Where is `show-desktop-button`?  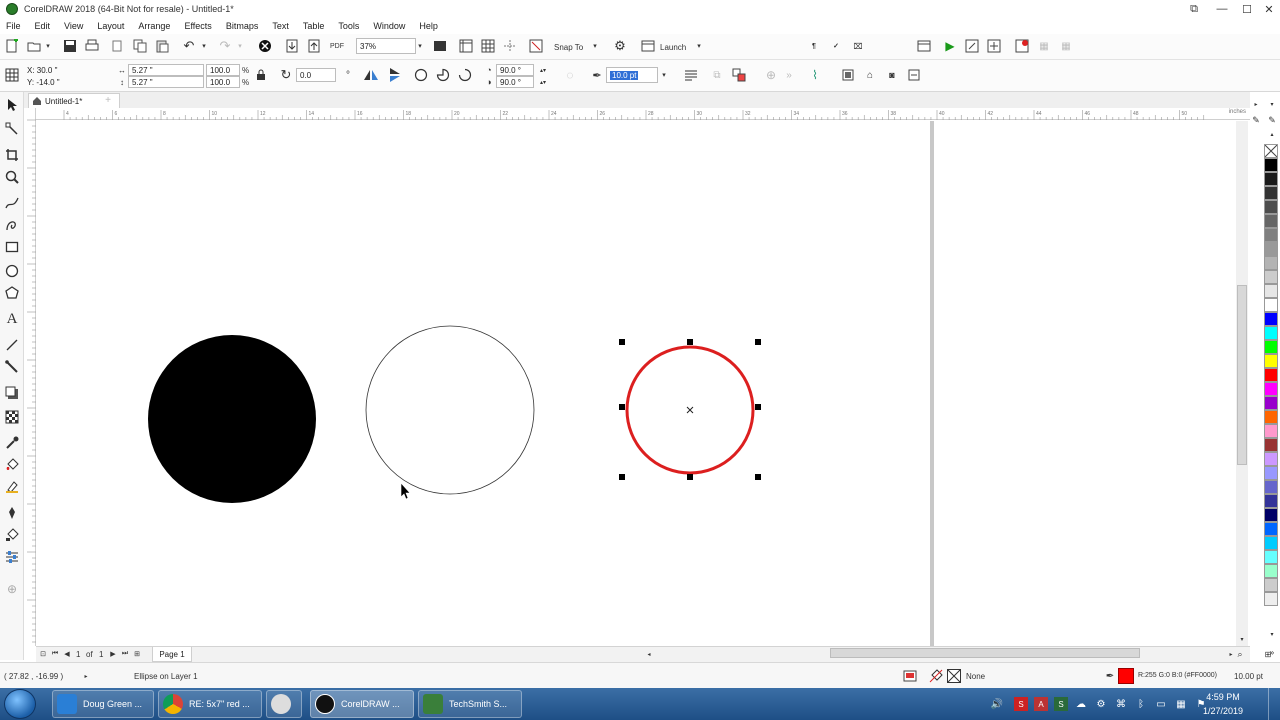
show-desktop-button is located at coordinates (1274, 704).